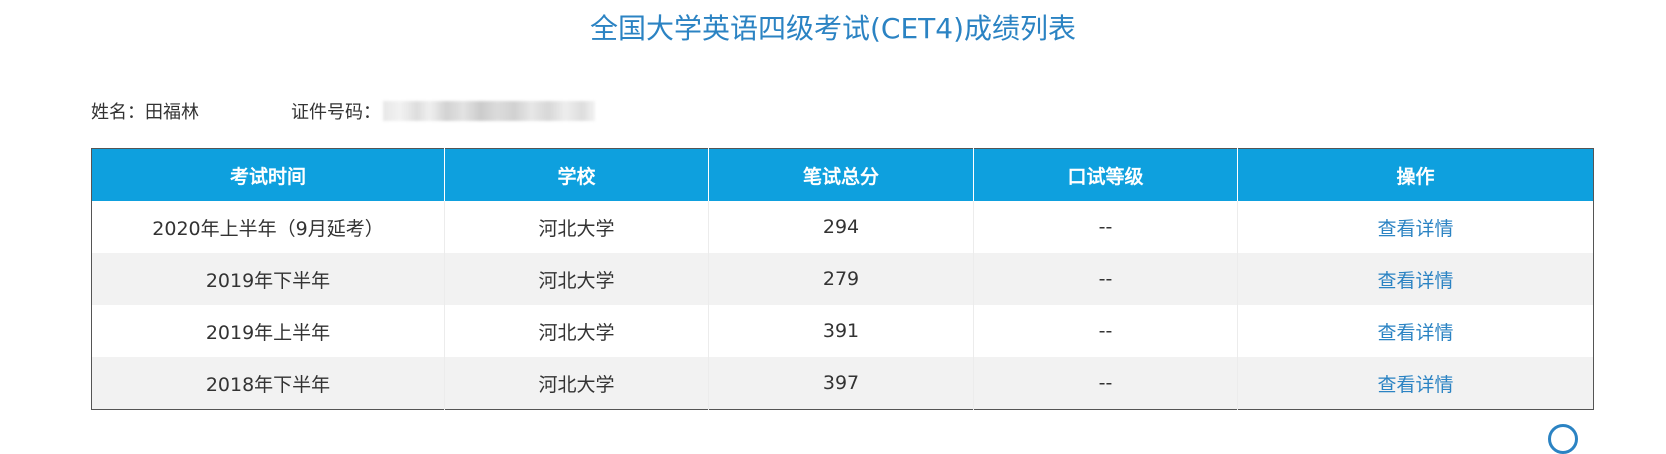  I want to click on table-header-row: 考试时间 学校 笔试总分 口试等级 操作, so click(842, 174).